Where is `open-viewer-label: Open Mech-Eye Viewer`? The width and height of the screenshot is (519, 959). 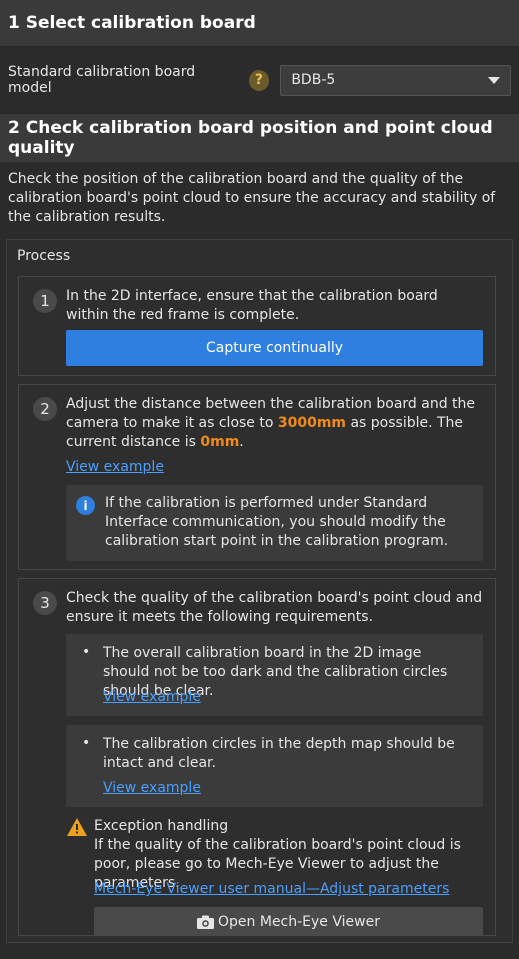 open-viewer-label: Open Mech-Eye Viewer is located at coordinates (299, 921).